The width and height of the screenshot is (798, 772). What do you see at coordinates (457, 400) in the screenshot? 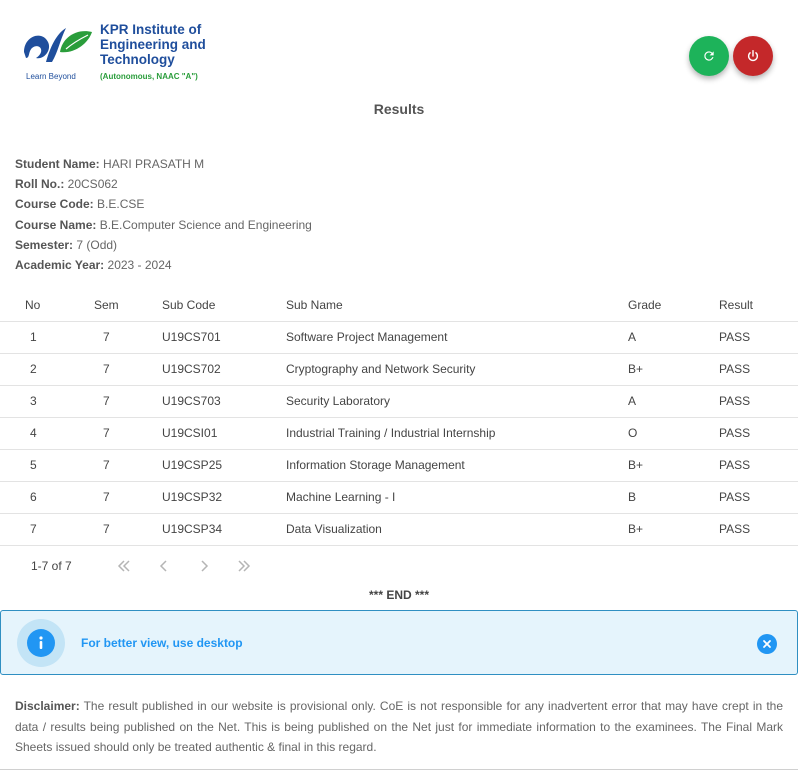
I see `row-subject-name: Security Laboratory` at bounding box center [457, 400].